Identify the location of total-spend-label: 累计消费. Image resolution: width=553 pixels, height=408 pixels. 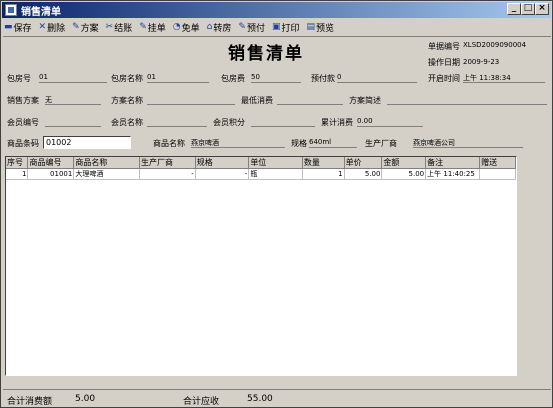
(337, 122).